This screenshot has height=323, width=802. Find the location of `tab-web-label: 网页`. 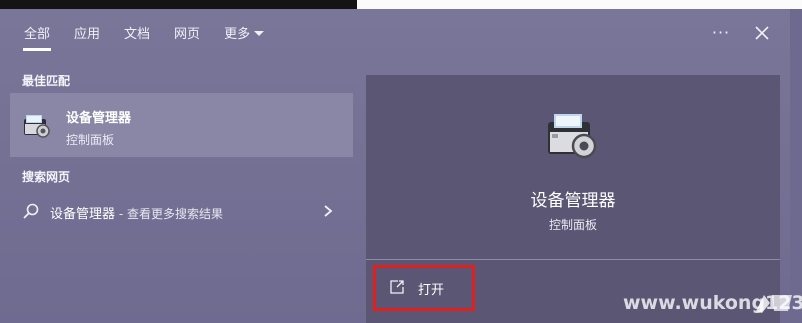

tab-web-label: 网页 is located at coordinates (187, 34).